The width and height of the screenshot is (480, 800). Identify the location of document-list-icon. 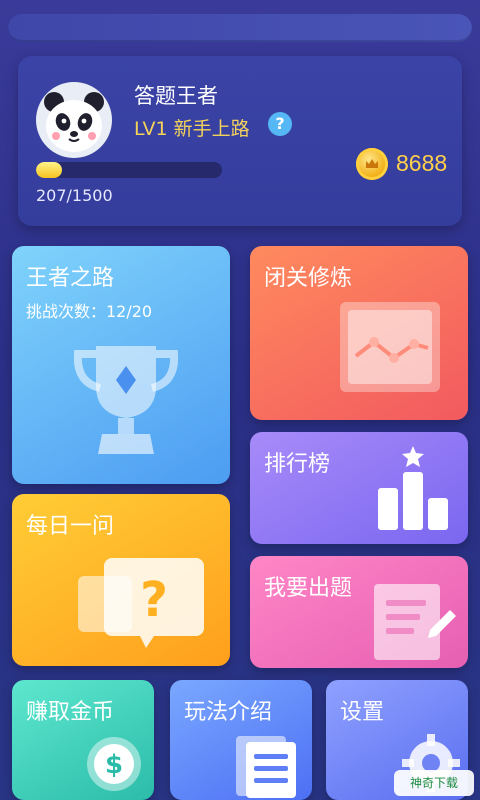
(267, 765).